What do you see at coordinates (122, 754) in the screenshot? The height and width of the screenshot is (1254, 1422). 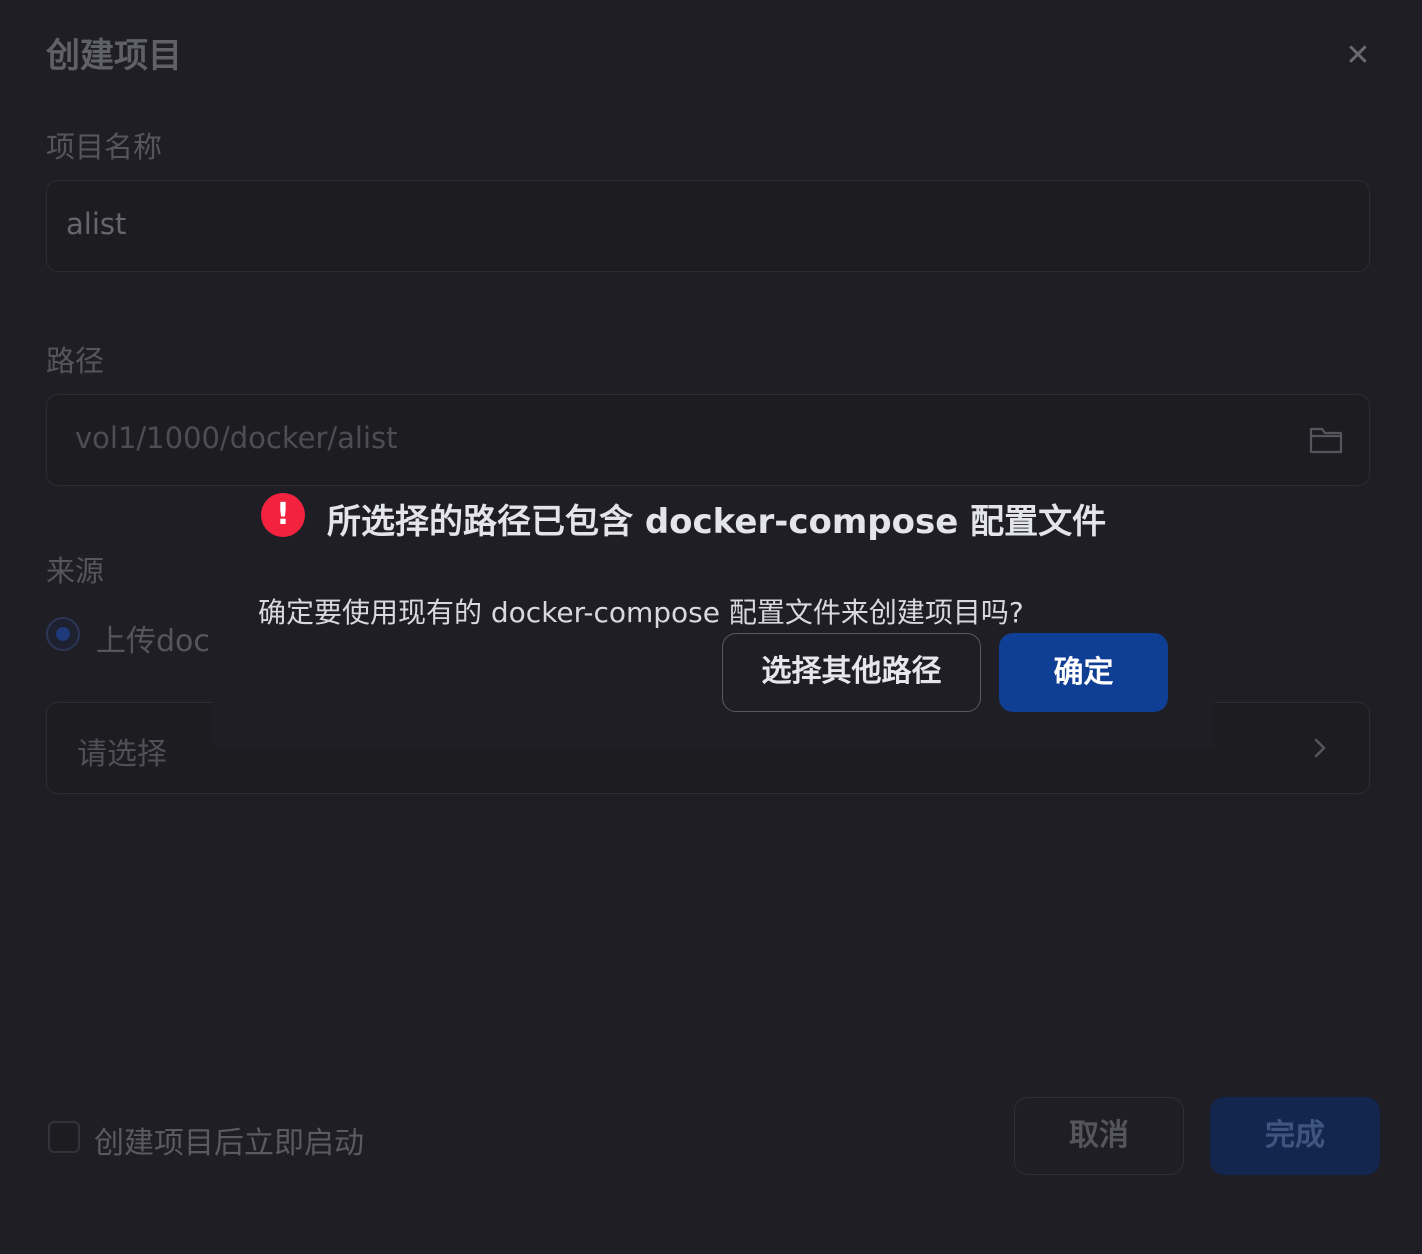 I see `select-placeholder: 请选择` at bounding box center [122, 754].